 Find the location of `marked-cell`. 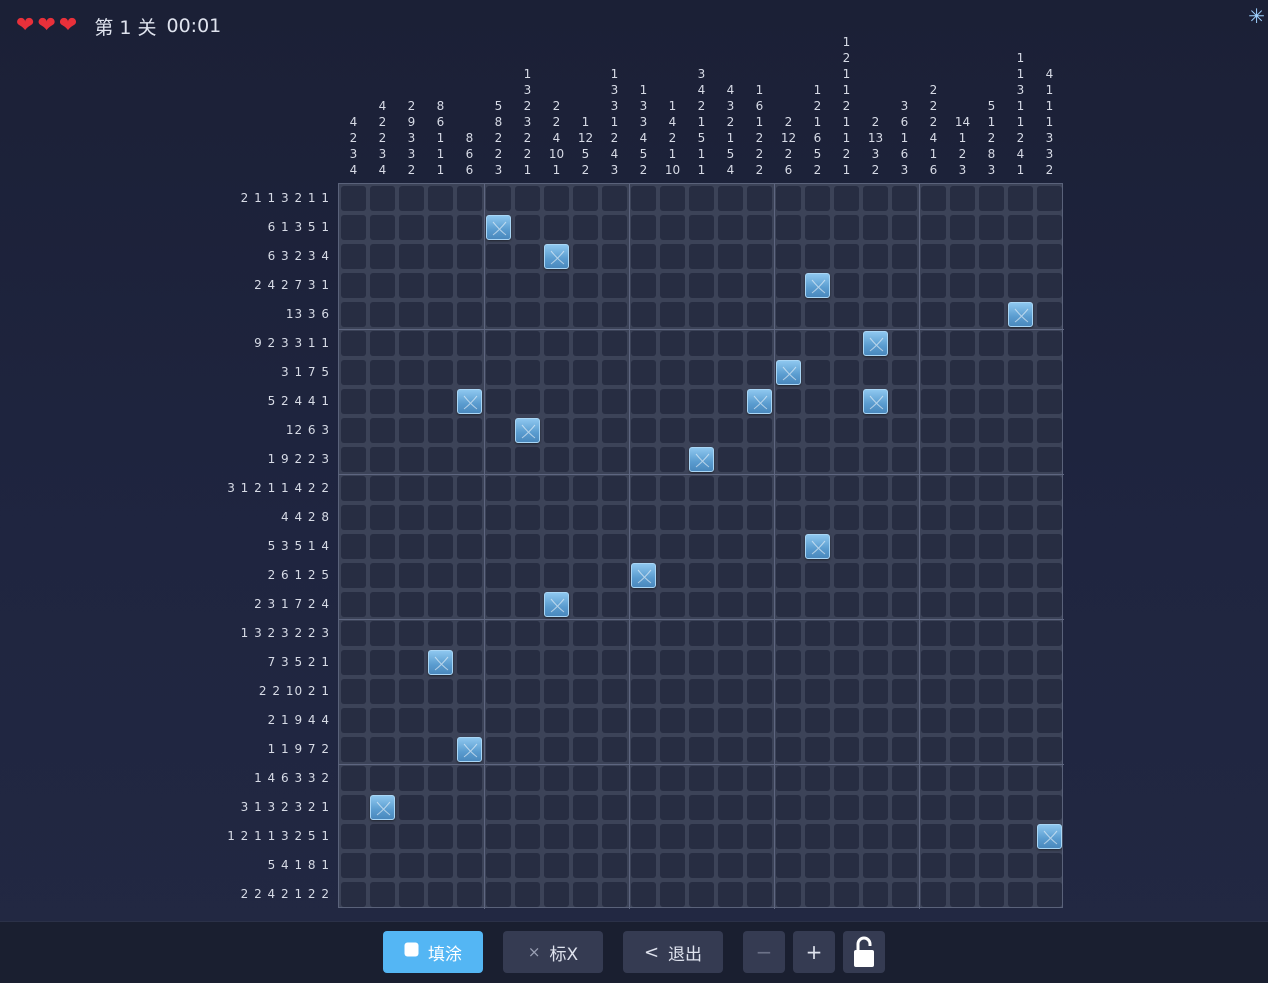

marked-cell is located at coordinates (788, 372).